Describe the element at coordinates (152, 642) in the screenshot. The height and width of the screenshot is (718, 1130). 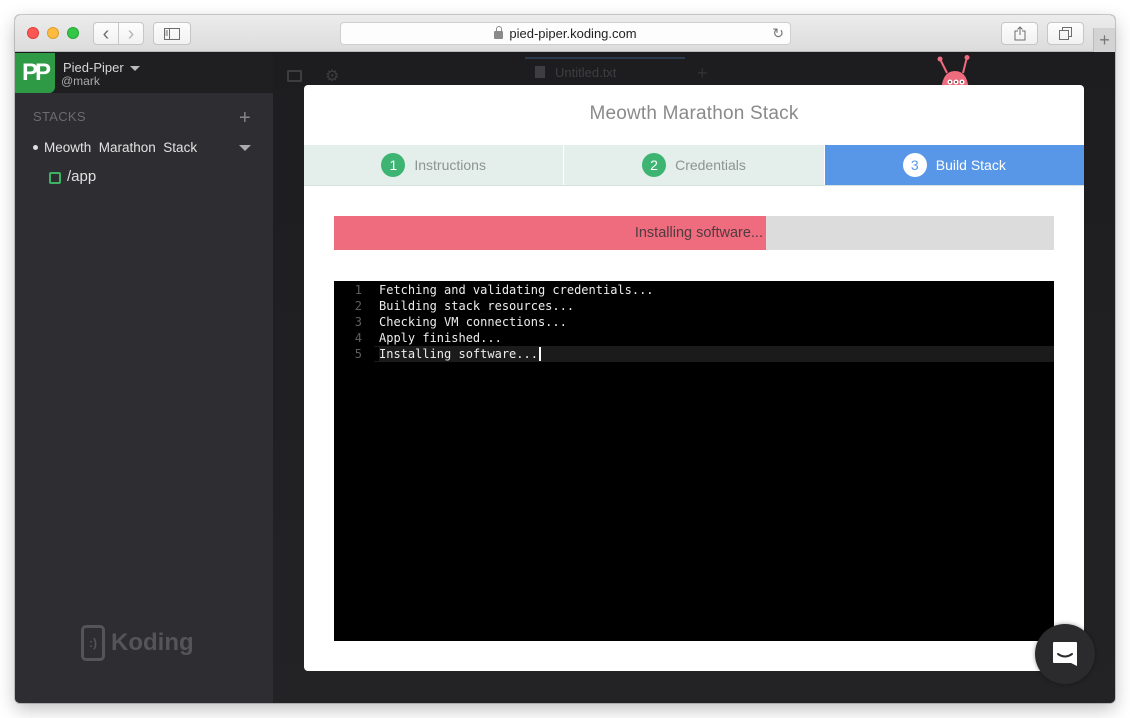
I see `koding-wordmark: Koding` at that location.